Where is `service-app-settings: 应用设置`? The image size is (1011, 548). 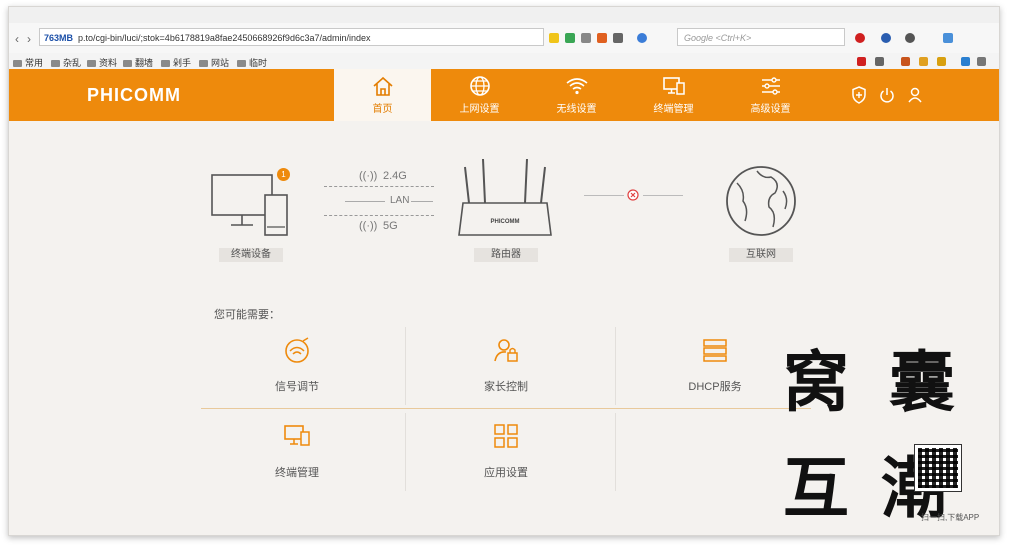 service-app-settings: 应用设置 is located at coordinates (506, 451).